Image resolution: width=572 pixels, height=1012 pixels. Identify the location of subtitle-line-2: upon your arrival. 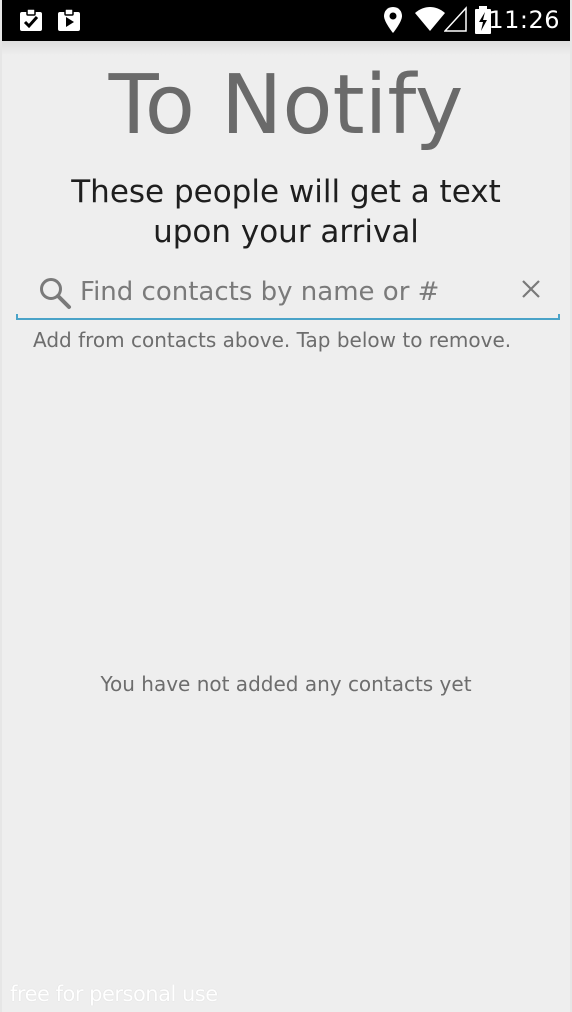
(286, 232).